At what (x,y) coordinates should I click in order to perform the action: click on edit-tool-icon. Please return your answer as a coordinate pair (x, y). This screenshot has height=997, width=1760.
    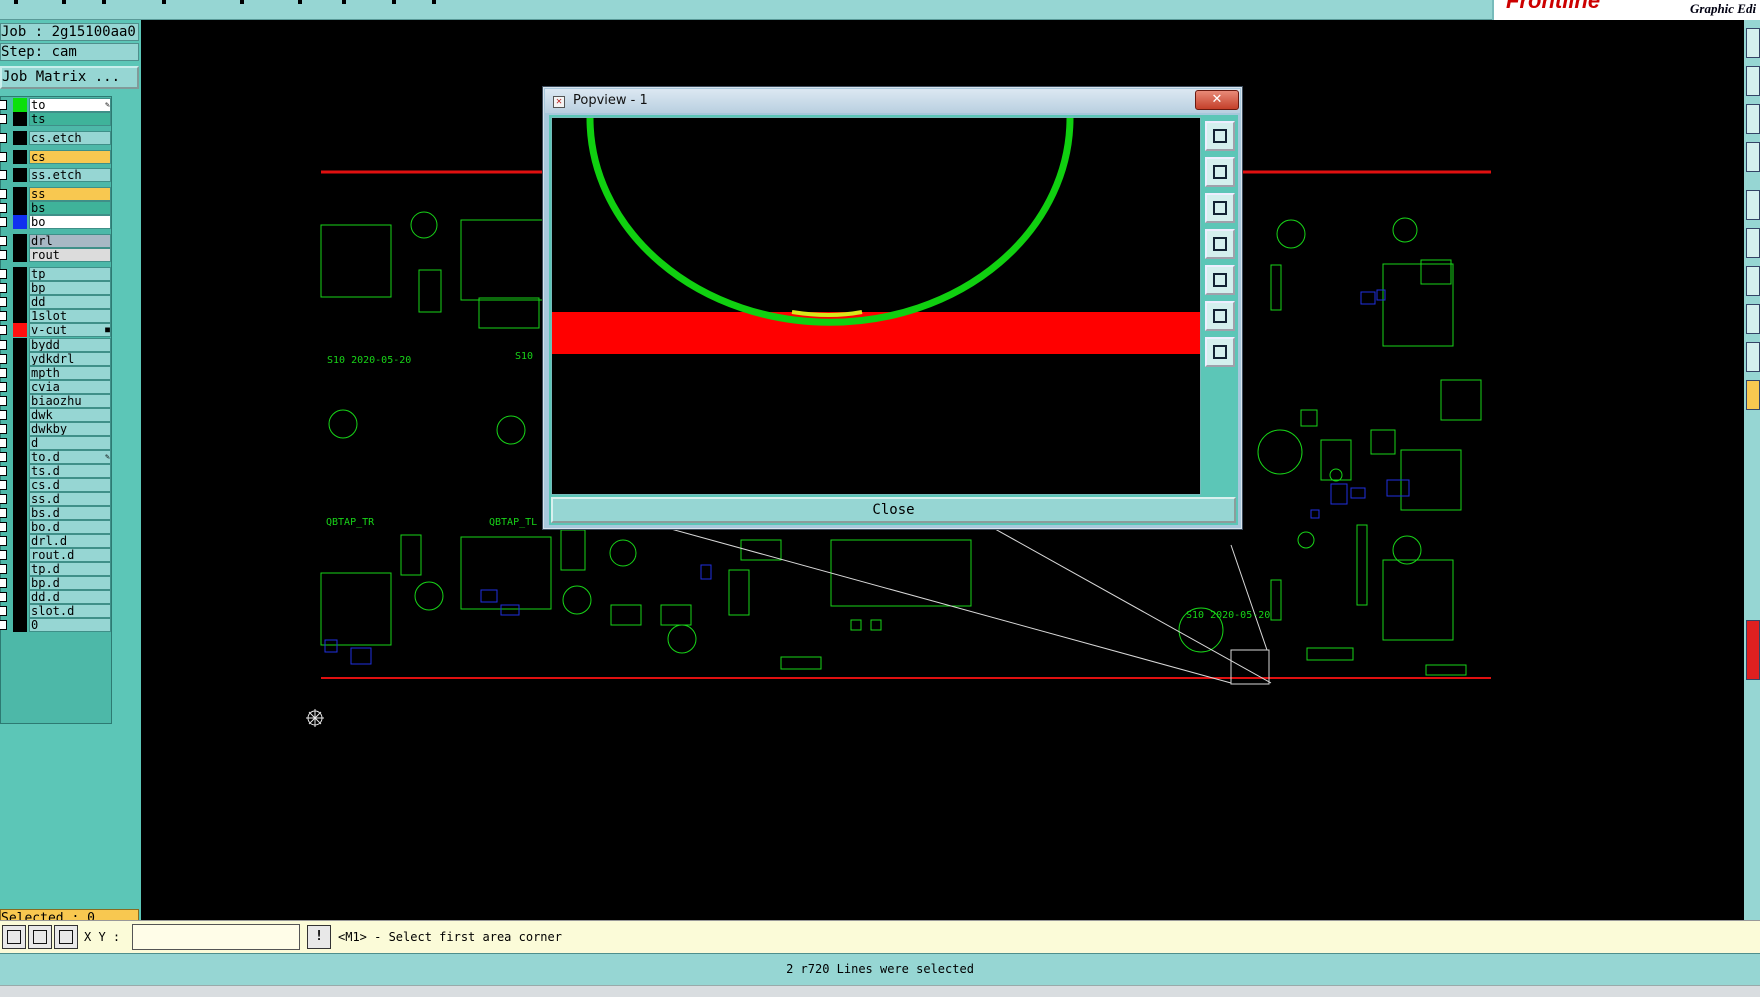
    Looking at the image, I should click on (1753, 281).